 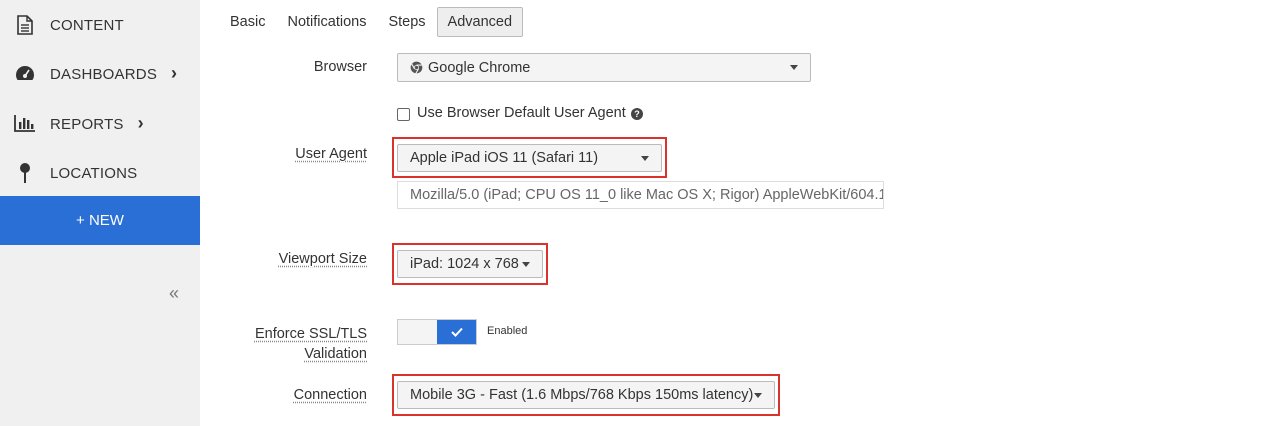 I want to click on bar-chart-icon, so click(x=25, y=123).